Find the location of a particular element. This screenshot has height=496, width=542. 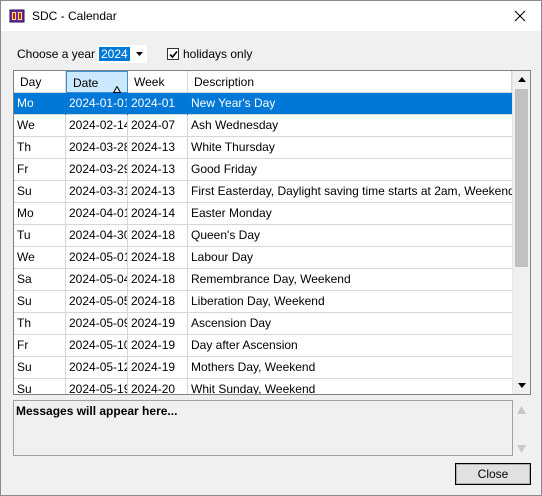

cell-description: Remembrance Day, Weekend is located at coordinates (271, 279).